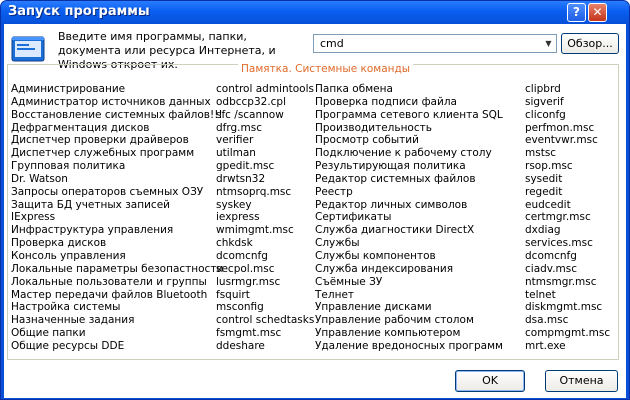  What do you see at coordinates (33, 217) in the screenshot?
I see `memo-entry: IExpress` at bounding box center [33, 217].